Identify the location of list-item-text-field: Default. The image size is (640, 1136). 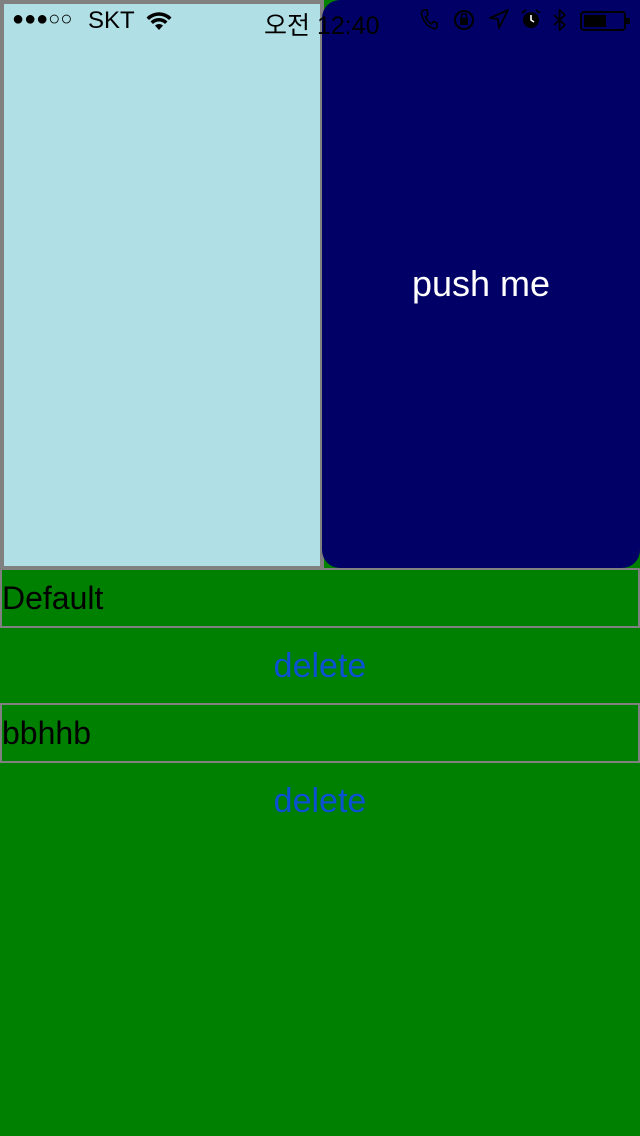
(320, 598).